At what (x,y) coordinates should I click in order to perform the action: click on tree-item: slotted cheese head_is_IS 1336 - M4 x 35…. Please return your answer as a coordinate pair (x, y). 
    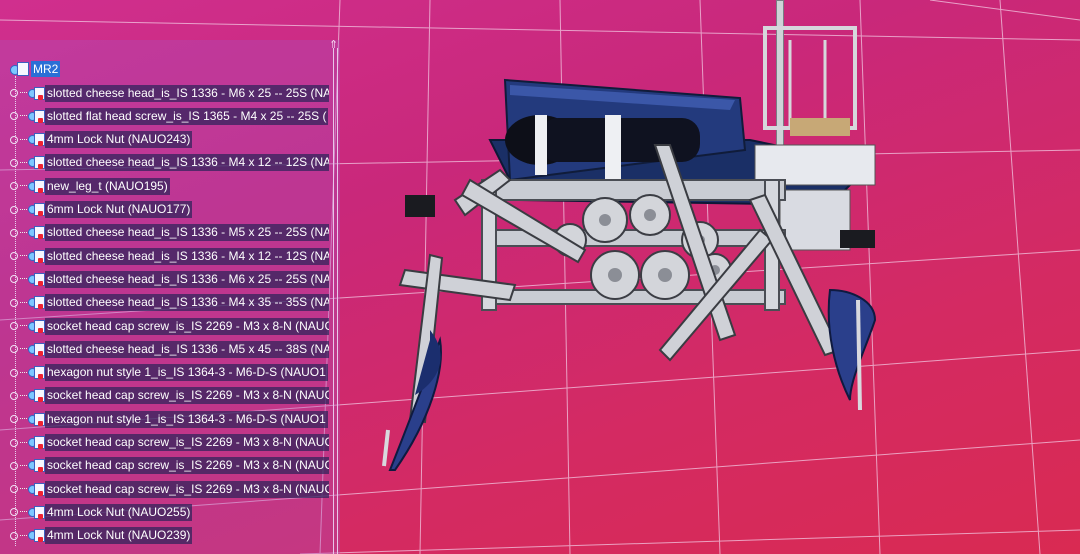
    Looking at the image, I should click on (169, 303).